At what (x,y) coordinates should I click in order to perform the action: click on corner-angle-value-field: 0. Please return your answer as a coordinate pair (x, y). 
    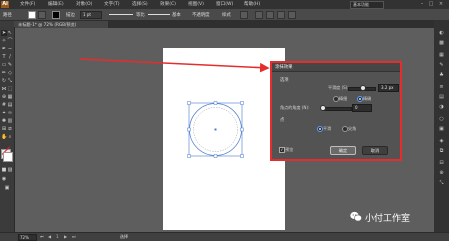
    Looking at the image, I should click on (362, 108).